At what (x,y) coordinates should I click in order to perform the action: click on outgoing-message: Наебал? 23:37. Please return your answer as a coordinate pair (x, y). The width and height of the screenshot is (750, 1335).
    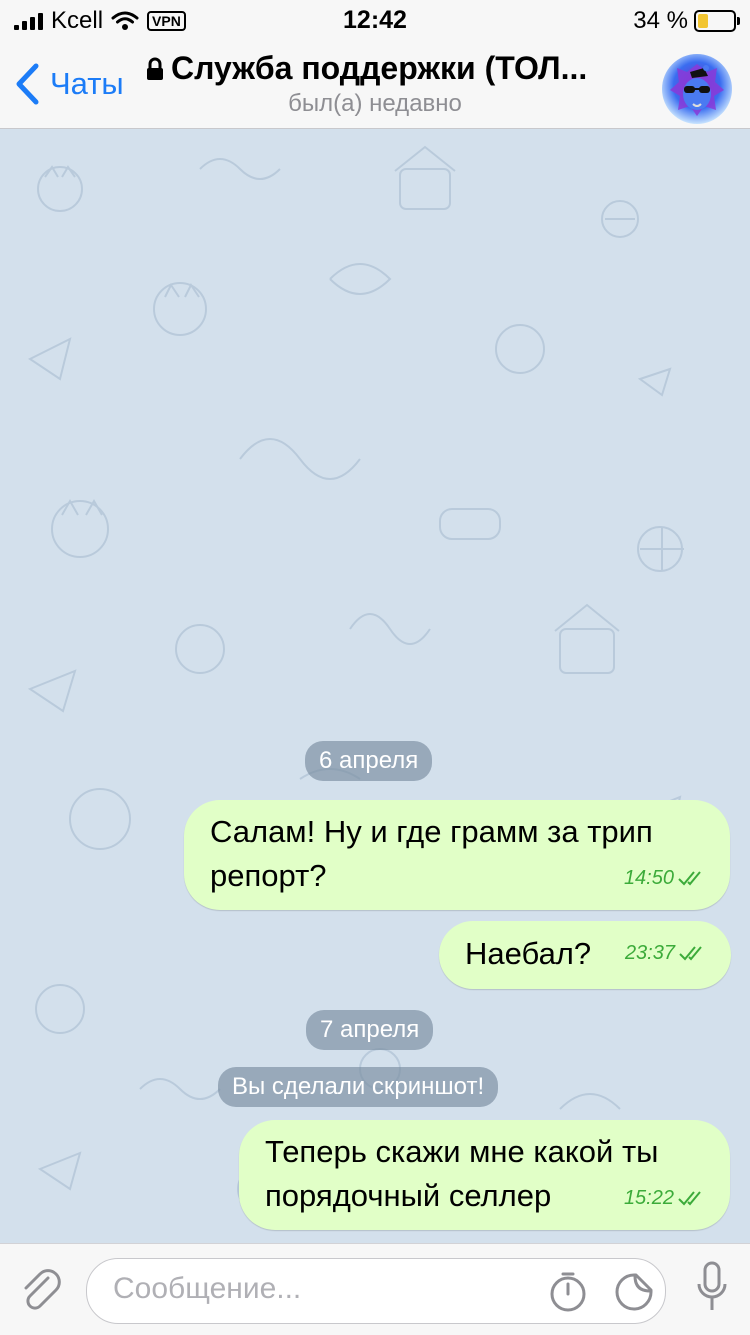
    Looking at the image, I should click on (585, 955).